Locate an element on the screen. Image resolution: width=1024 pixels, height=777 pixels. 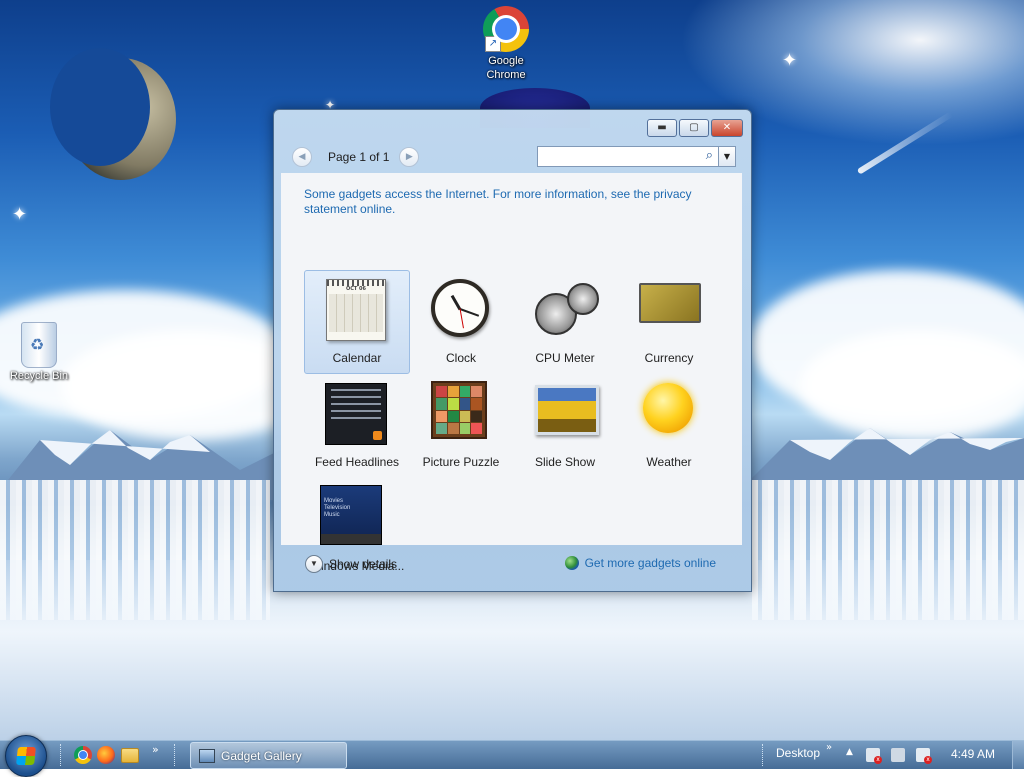
gadget-tile-calendar: OCT 06 Calendar is located at coordinates (357, 322).